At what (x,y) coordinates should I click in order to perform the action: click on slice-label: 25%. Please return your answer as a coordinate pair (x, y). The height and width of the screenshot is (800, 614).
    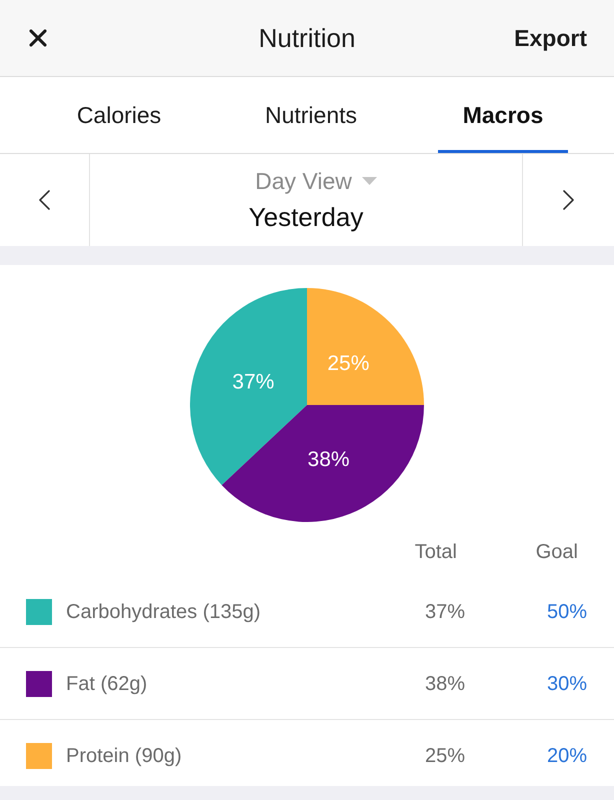
    Looking at the image, I should click on (348, 364).